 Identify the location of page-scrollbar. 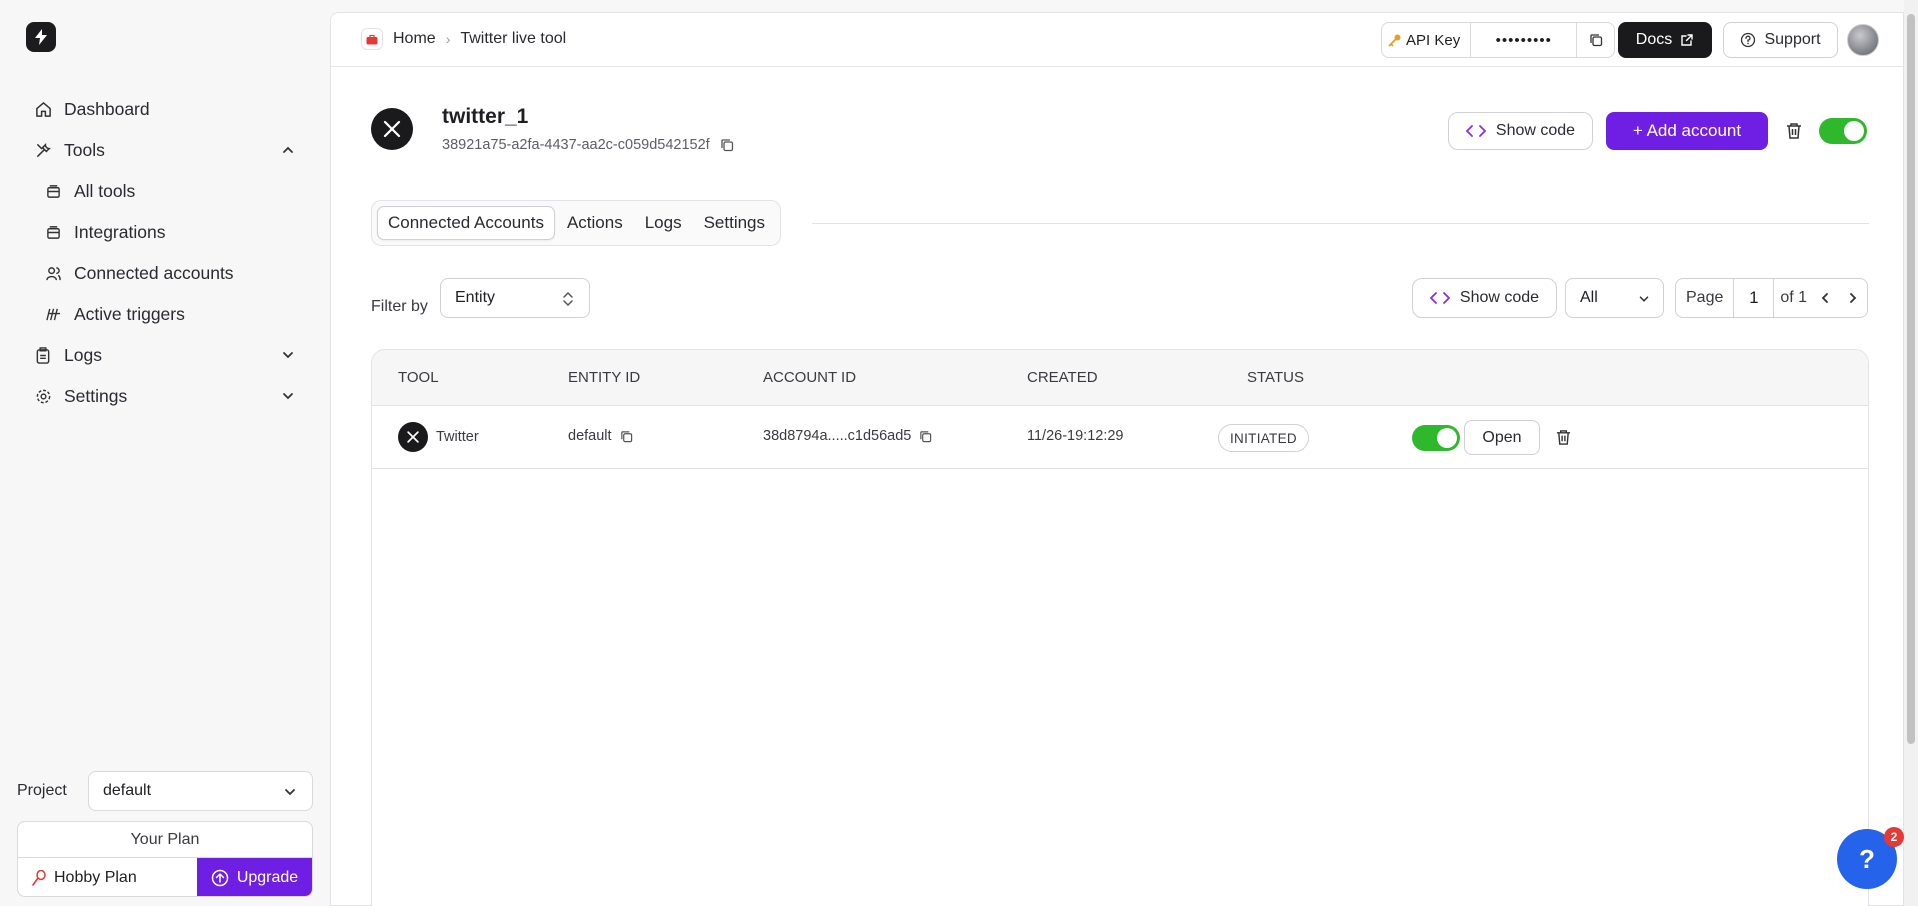
(1911, 453).